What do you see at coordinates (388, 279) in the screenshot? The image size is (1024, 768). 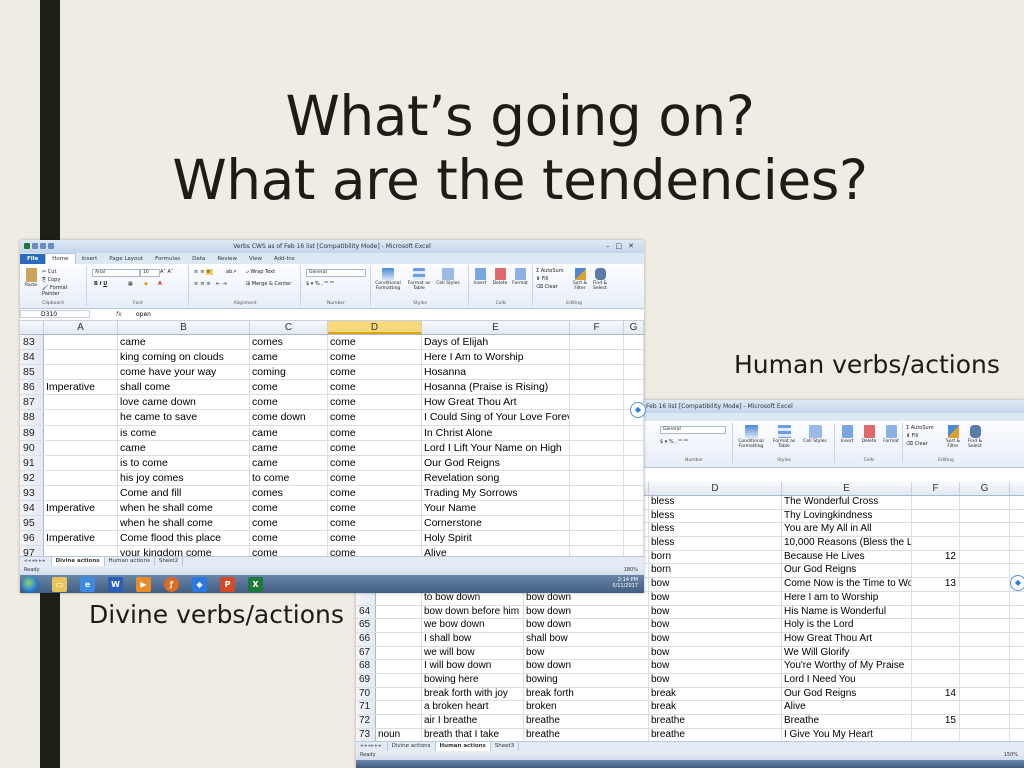 I see `conditional-formatting-button: Conditional Formatting` at bounding box center [388, 279].